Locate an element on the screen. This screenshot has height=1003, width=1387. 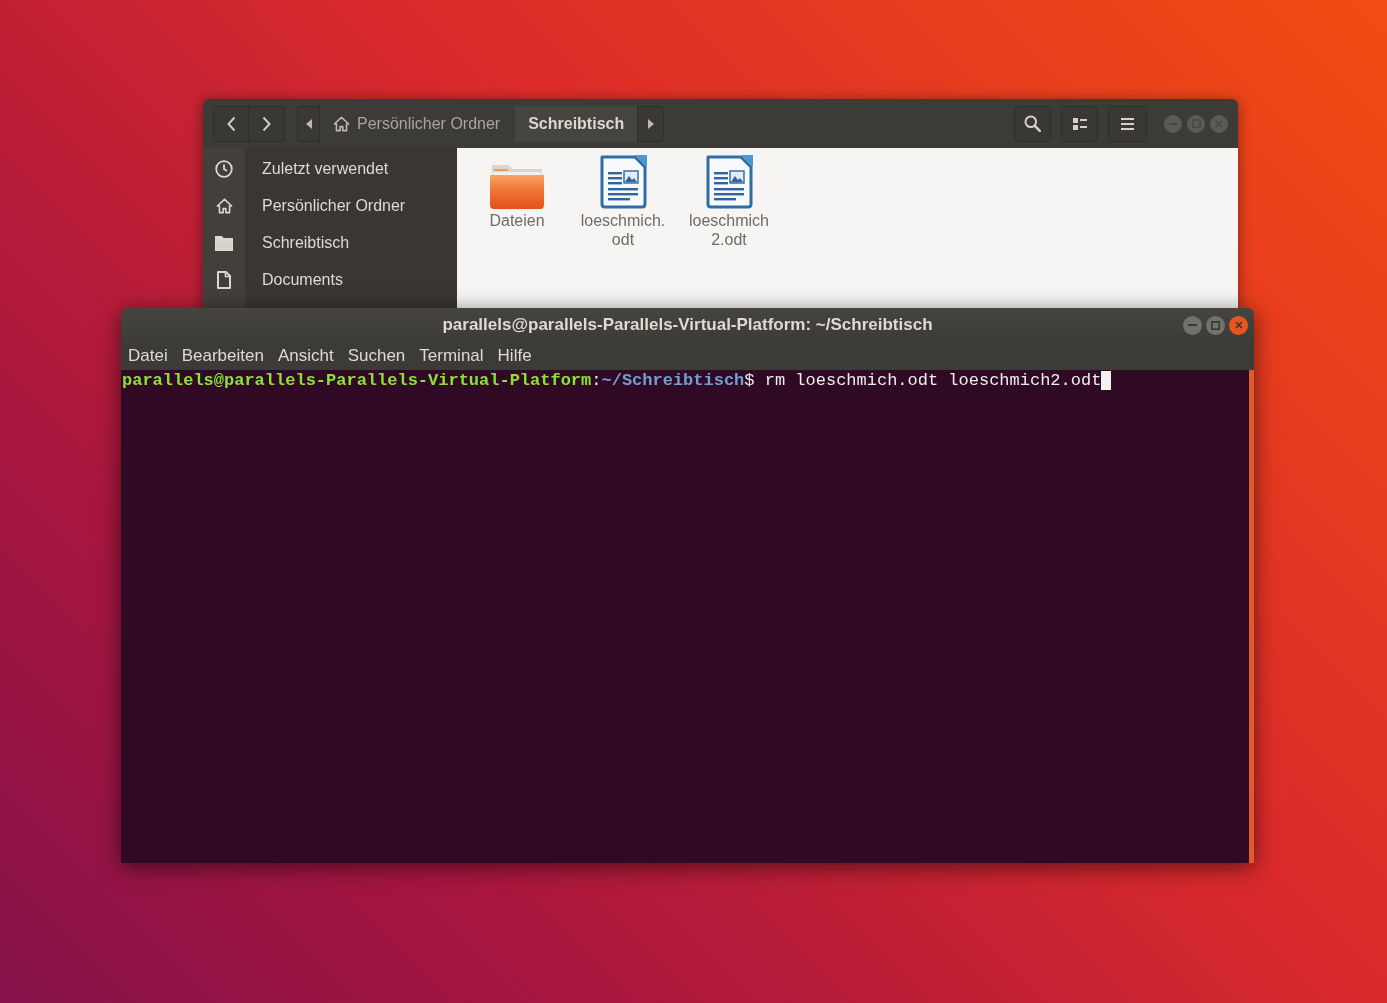
view-toggle-button is located at coordinates (1079, 123).